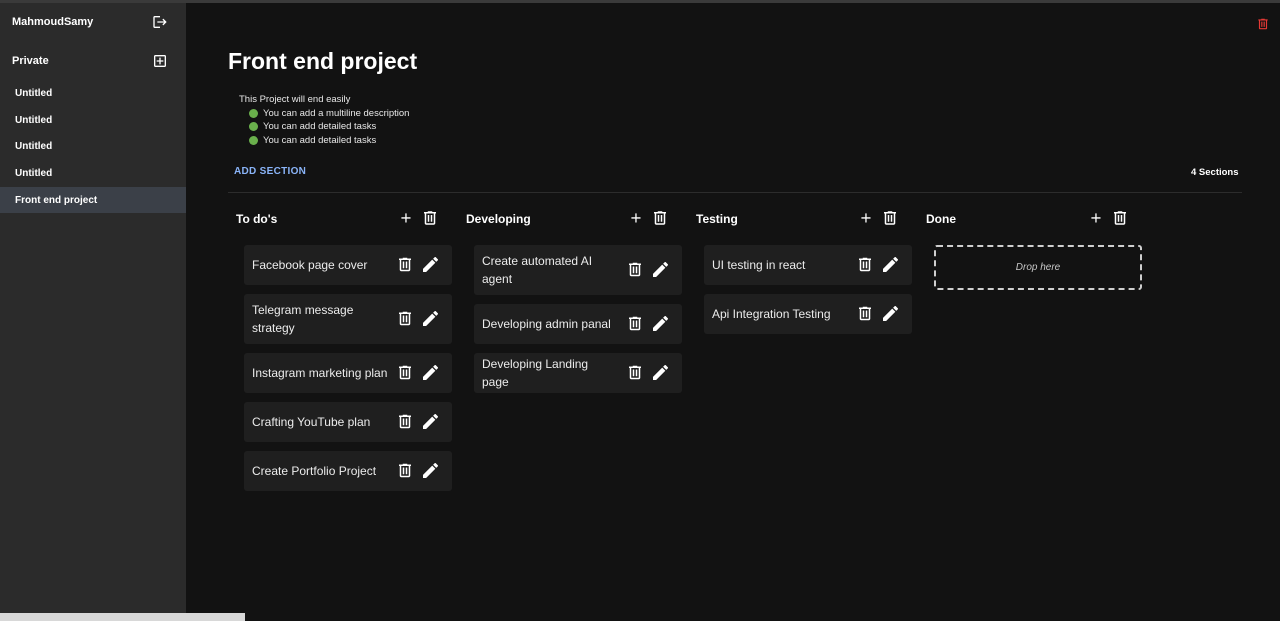 Image resolution: width=1280 pixels, height=621 pixels. I want to click on drop-zone-label: Drop here, so click(1038, 267).